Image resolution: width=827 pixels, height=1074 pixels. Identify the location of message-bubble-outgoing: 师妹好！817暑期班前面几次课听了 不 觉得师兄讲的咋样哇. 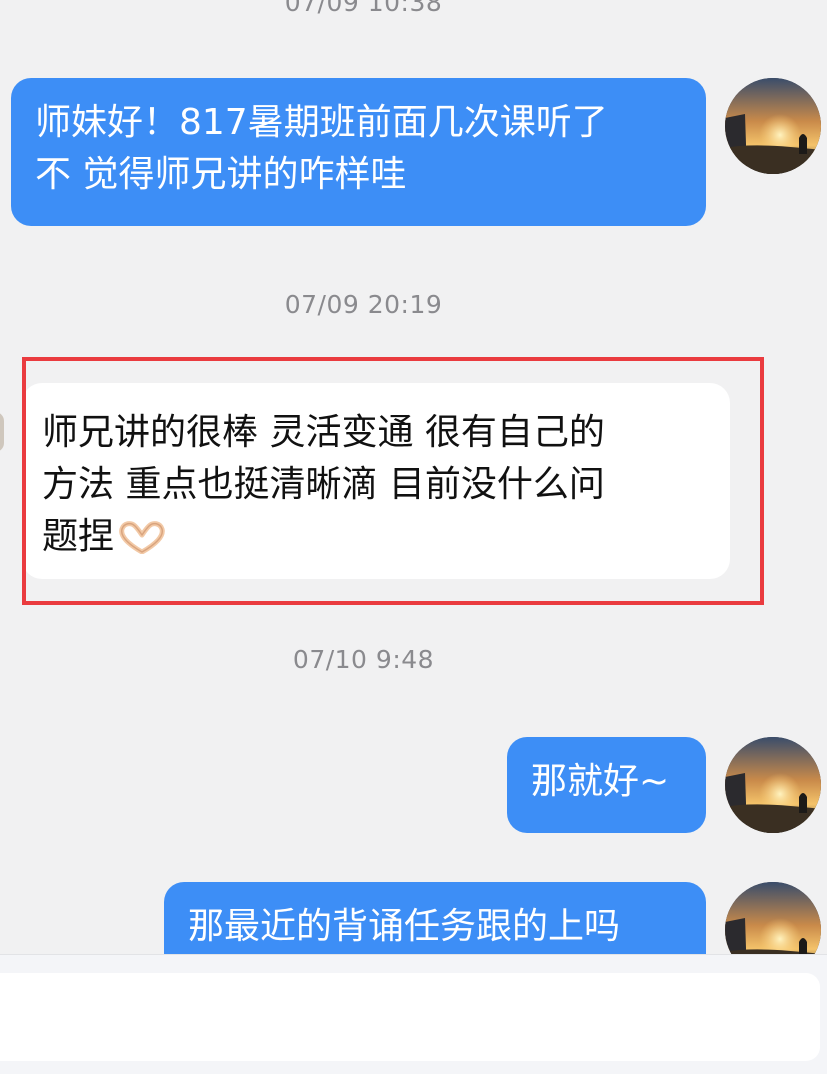
(358, 152).